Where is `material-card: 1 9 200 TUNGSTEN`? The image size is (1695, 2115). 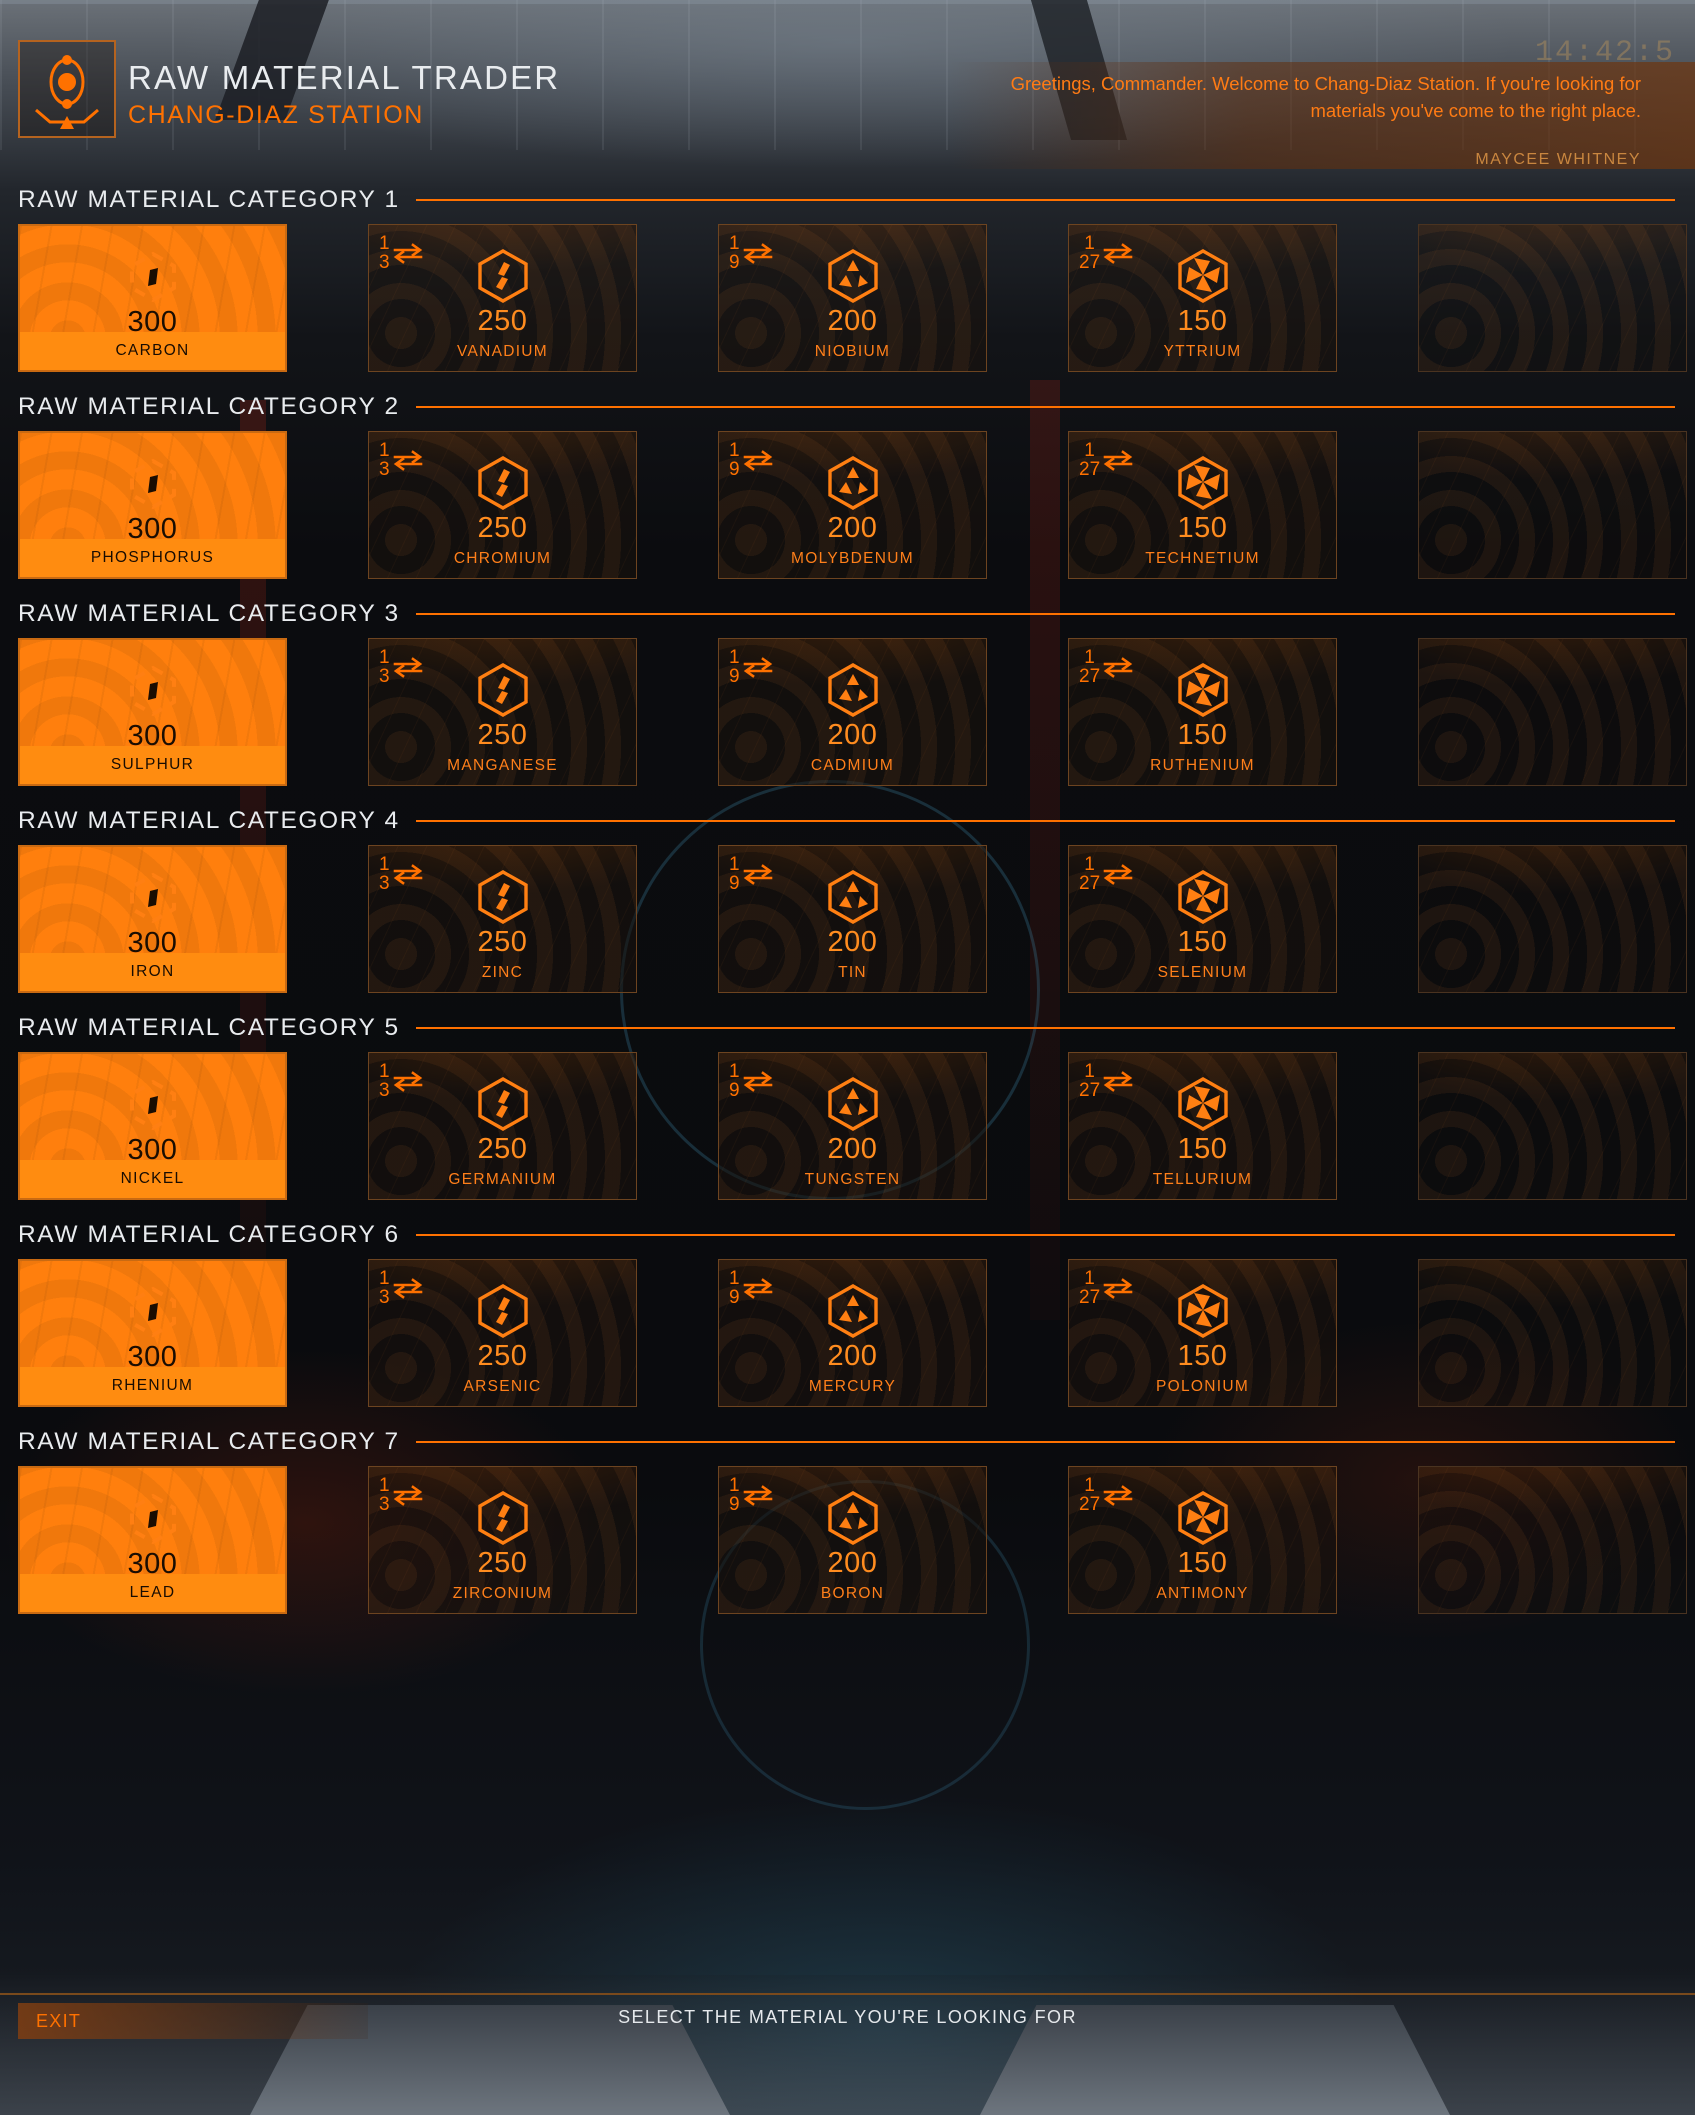
material-card: 1 9 200 TUNGSTEN is located at coordinates (852, 1126).